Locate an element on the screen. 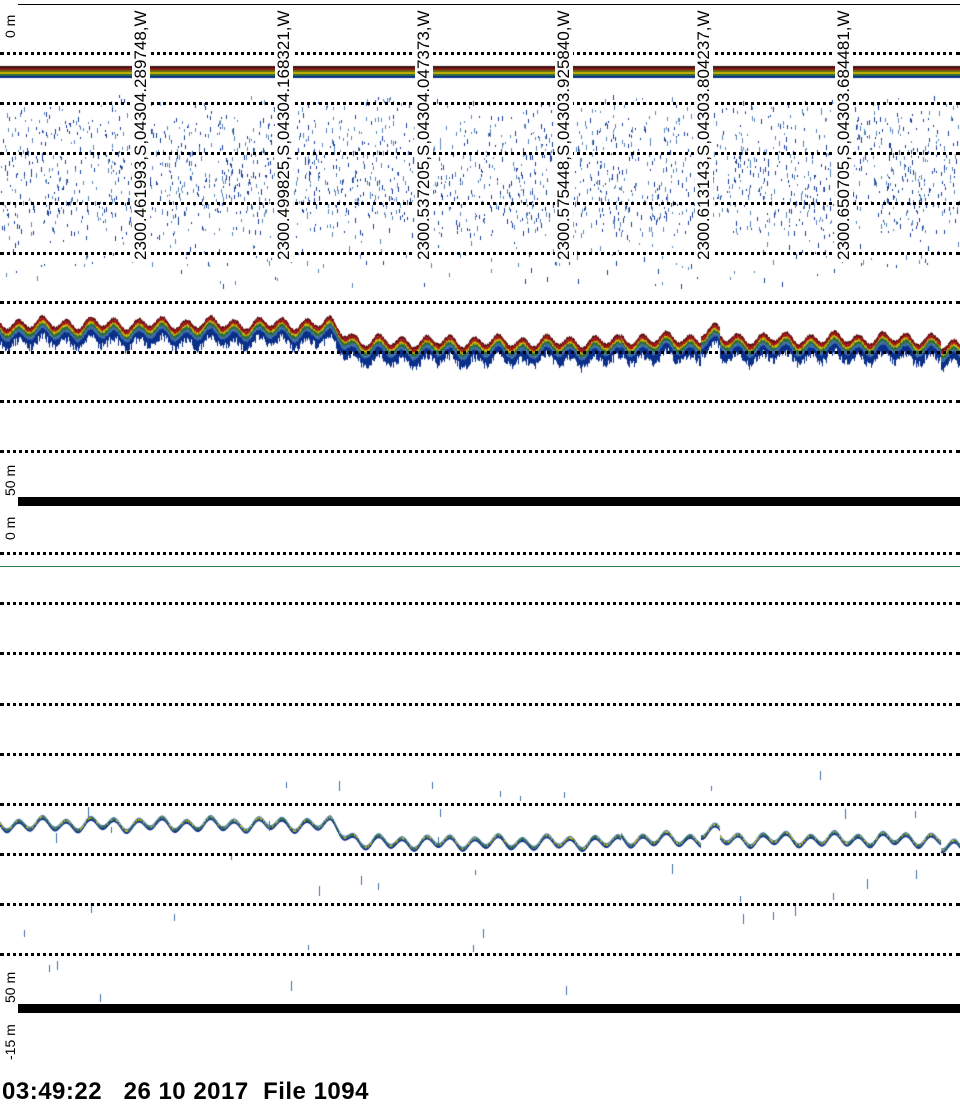  footer-status: 03:49:22 26 10 2017 File 1094 is located at coordinates (185, 1092).